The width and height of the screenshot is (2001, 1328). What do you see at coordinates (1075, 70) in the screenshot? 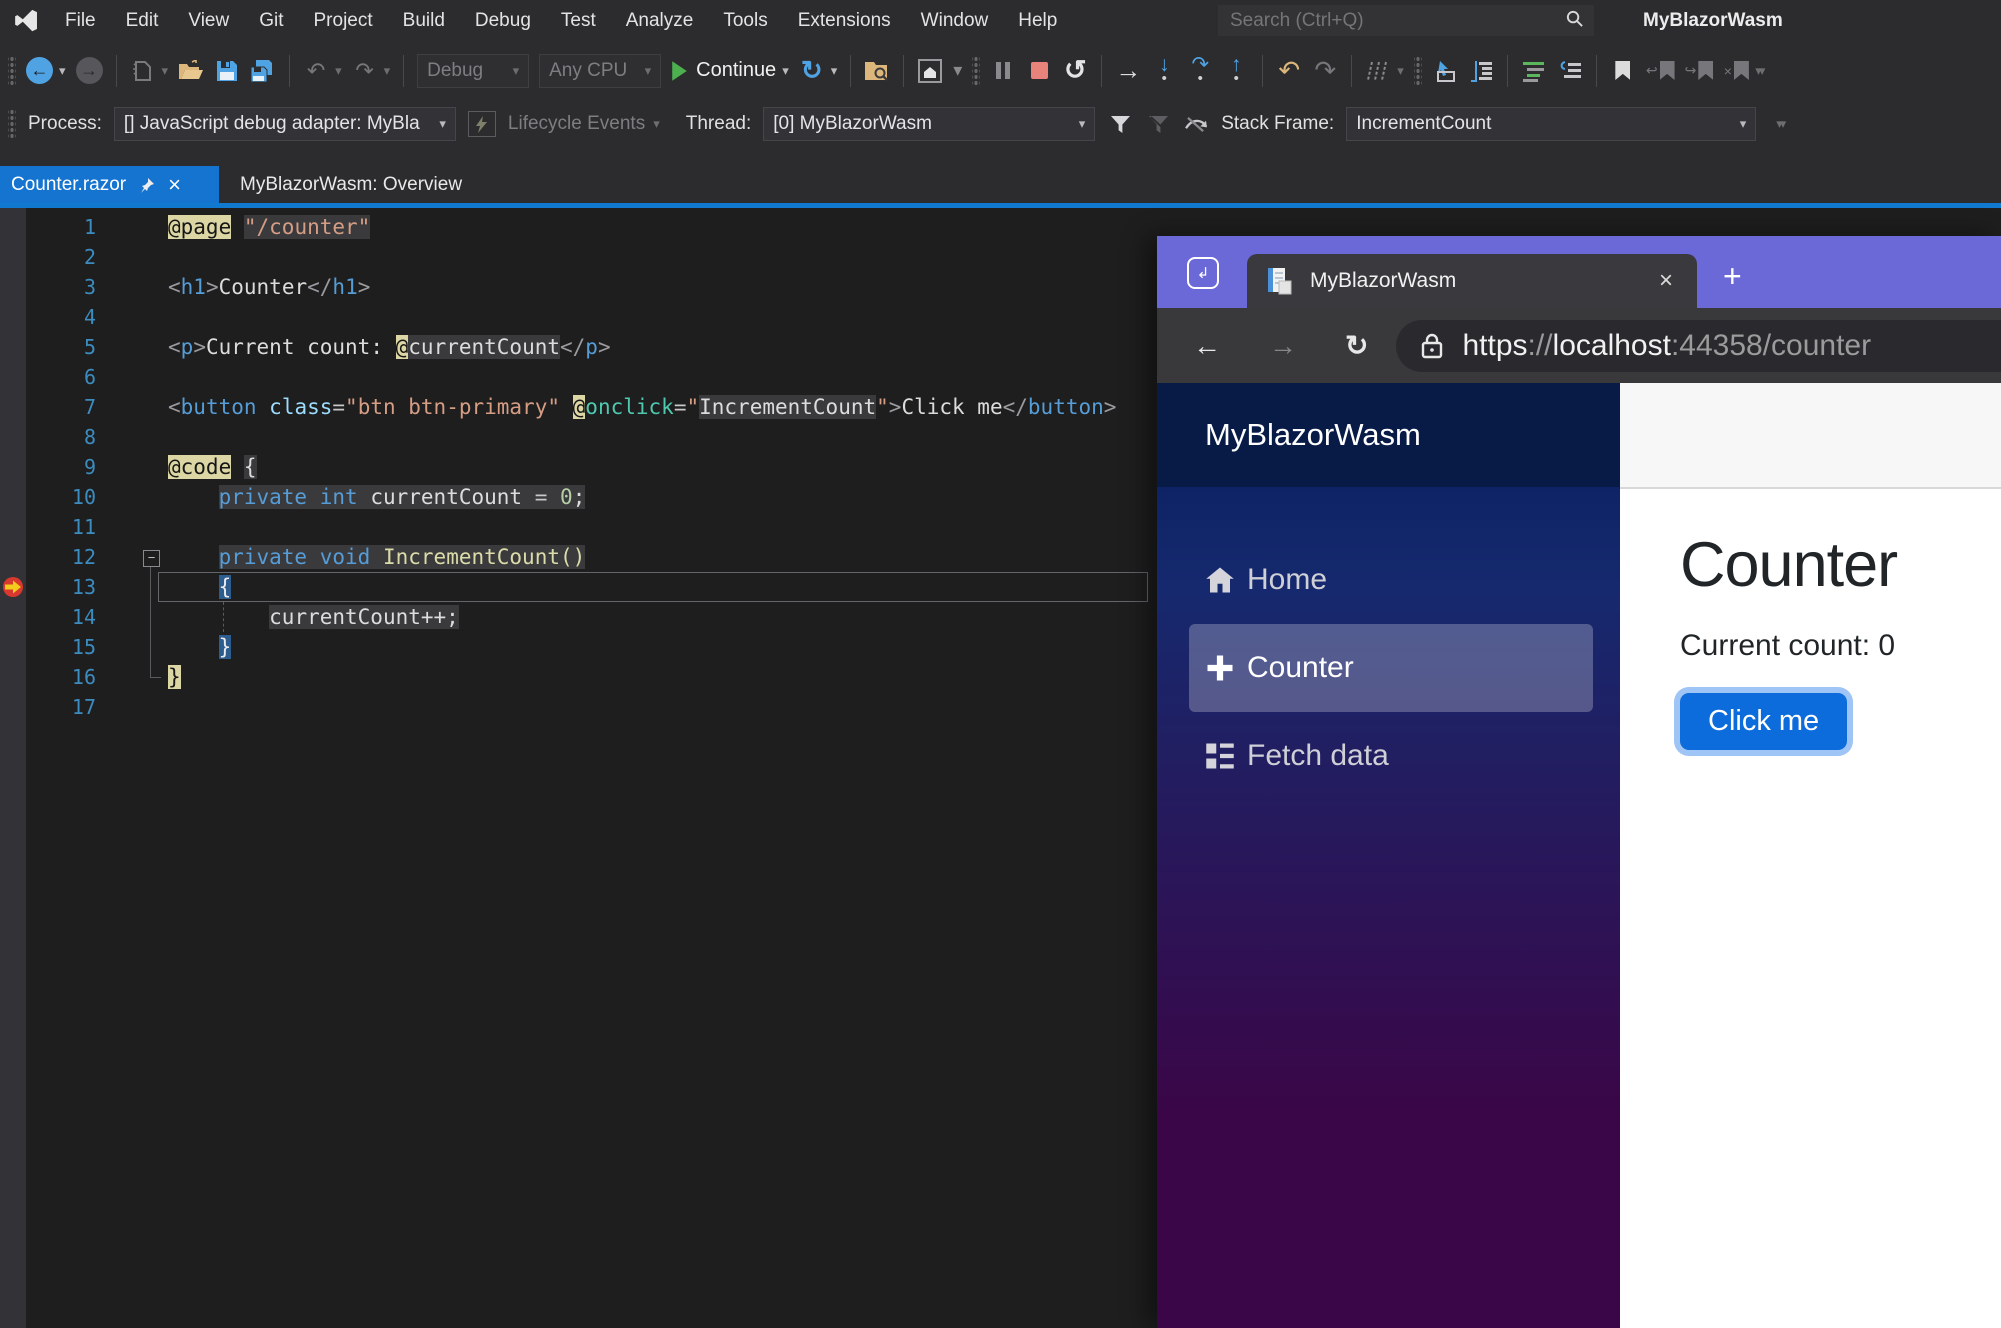
I see `restart-button: ↺` at bounding box center [1075, 70].